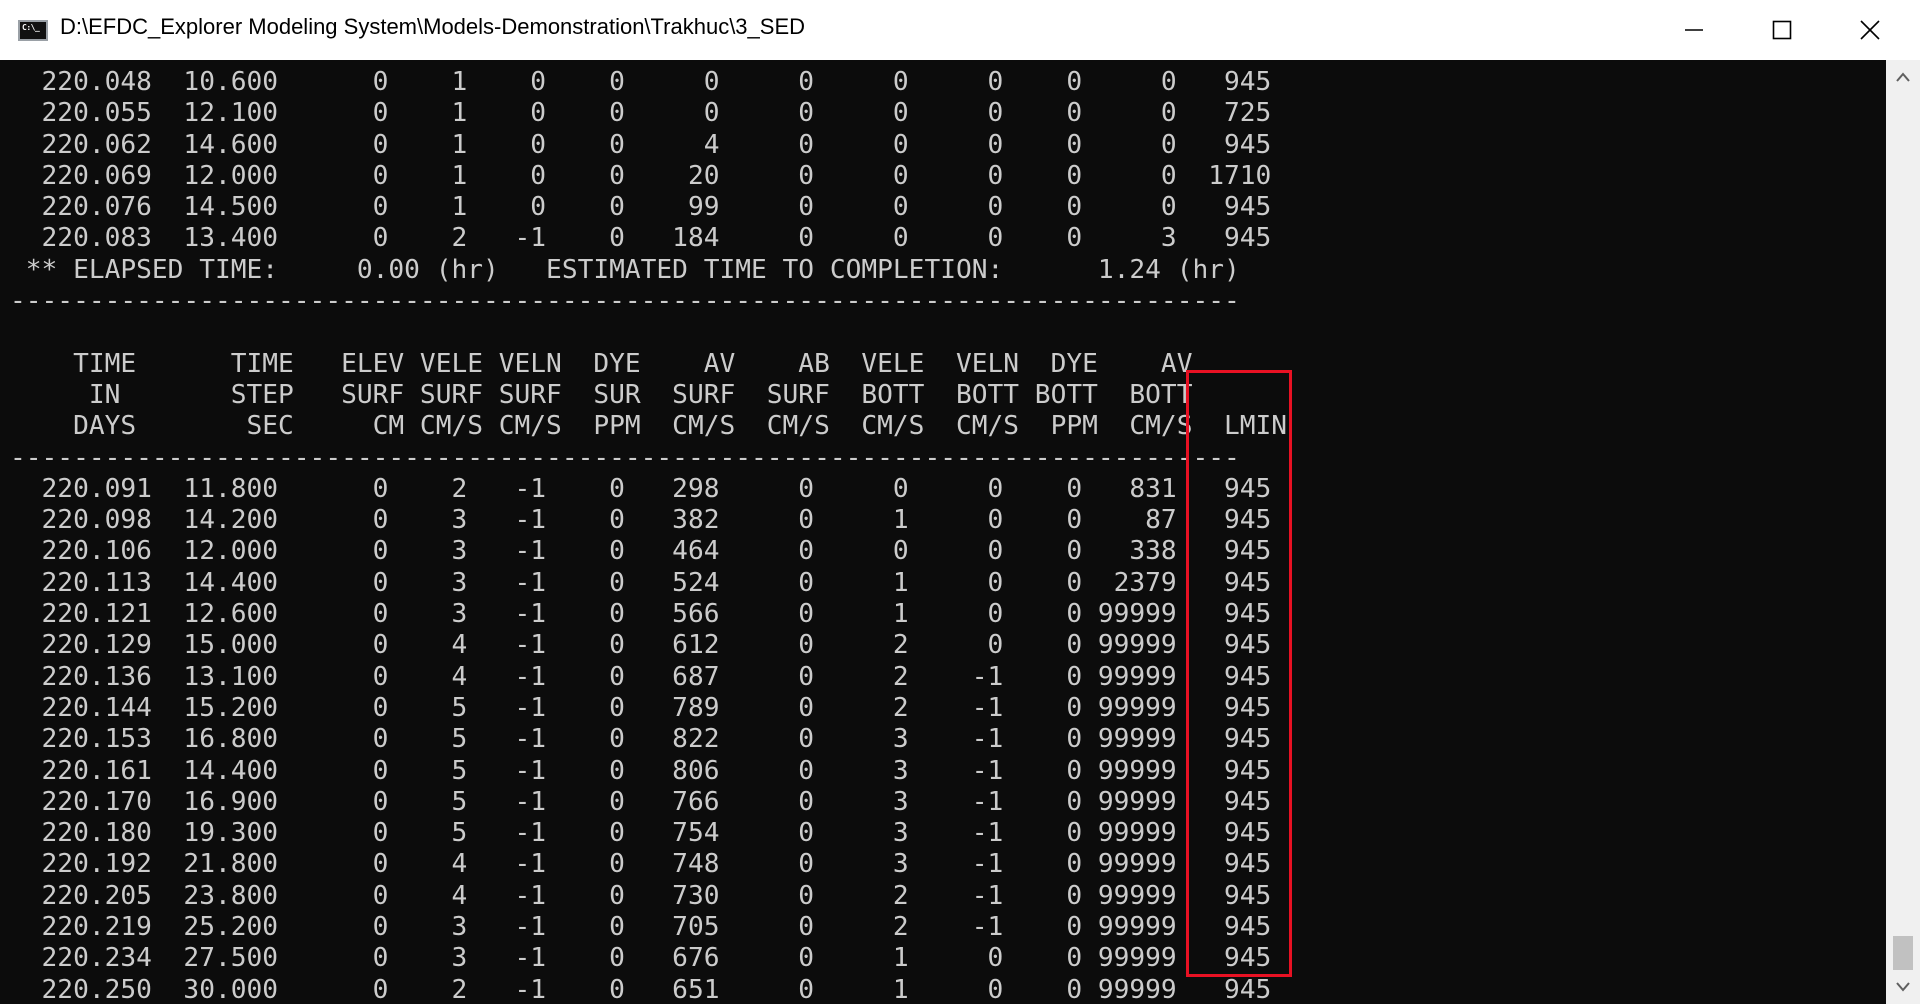  Describe the element at coordinates (641, 113) in the screenshot. I see `console-line: 220.055 12.100 0 1 0 0 0 0 0 0 0 0 725` at that location.